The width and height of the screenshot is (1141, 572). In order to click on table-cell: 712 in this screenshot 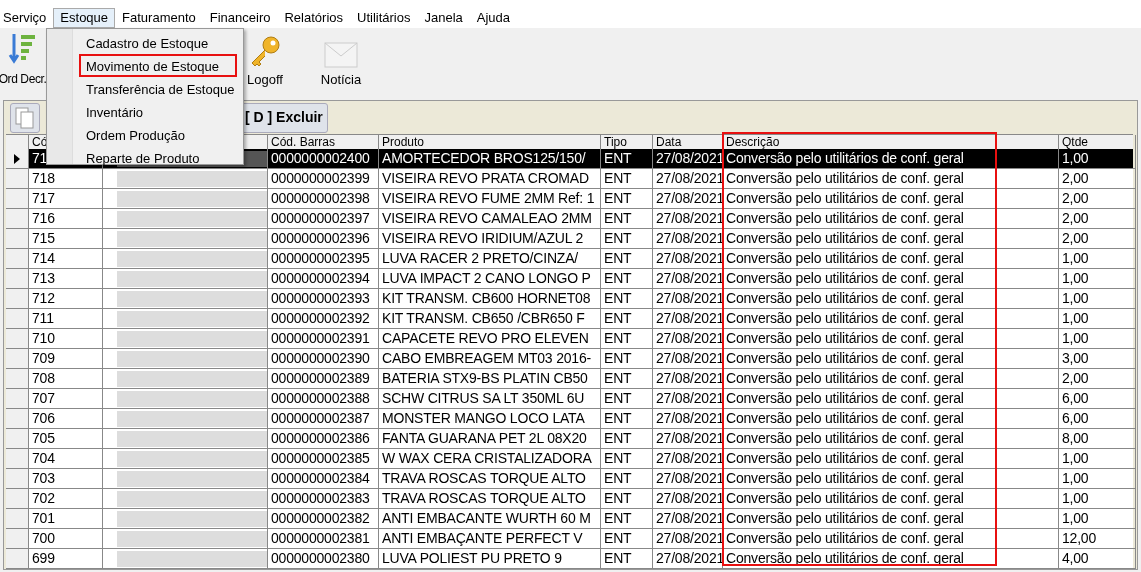, I will do `click(66, 299)`.